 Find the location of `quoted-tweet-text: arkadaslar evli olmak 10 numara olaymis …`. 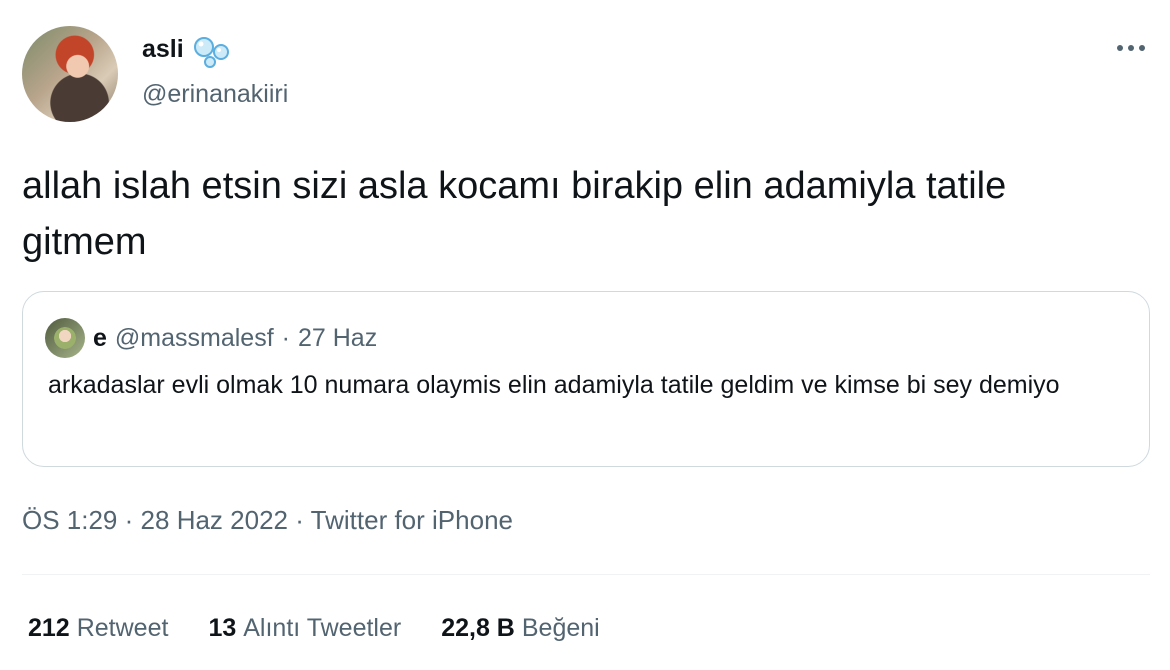

quoted-tweet-text: arkadaslar evli olmak 10 numara olaymis … is located at coordinates (554, 385).